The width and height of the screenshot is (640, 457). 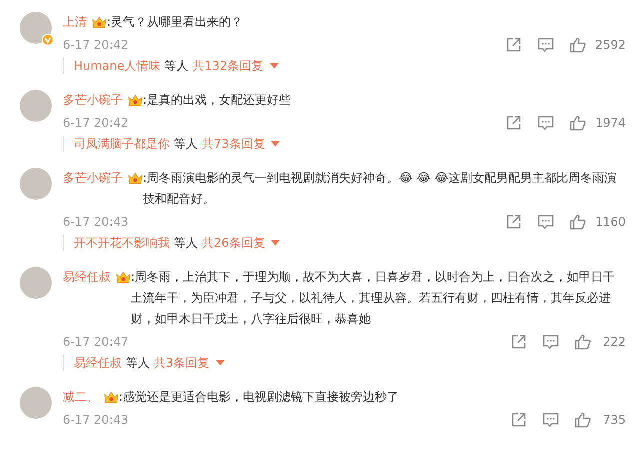 What do you see at coordinates (171, 144) in the screenshot?
I see `replies-link: 司凤满脑子都是你 等人 共73条回复` at bounding box center [171, 144].